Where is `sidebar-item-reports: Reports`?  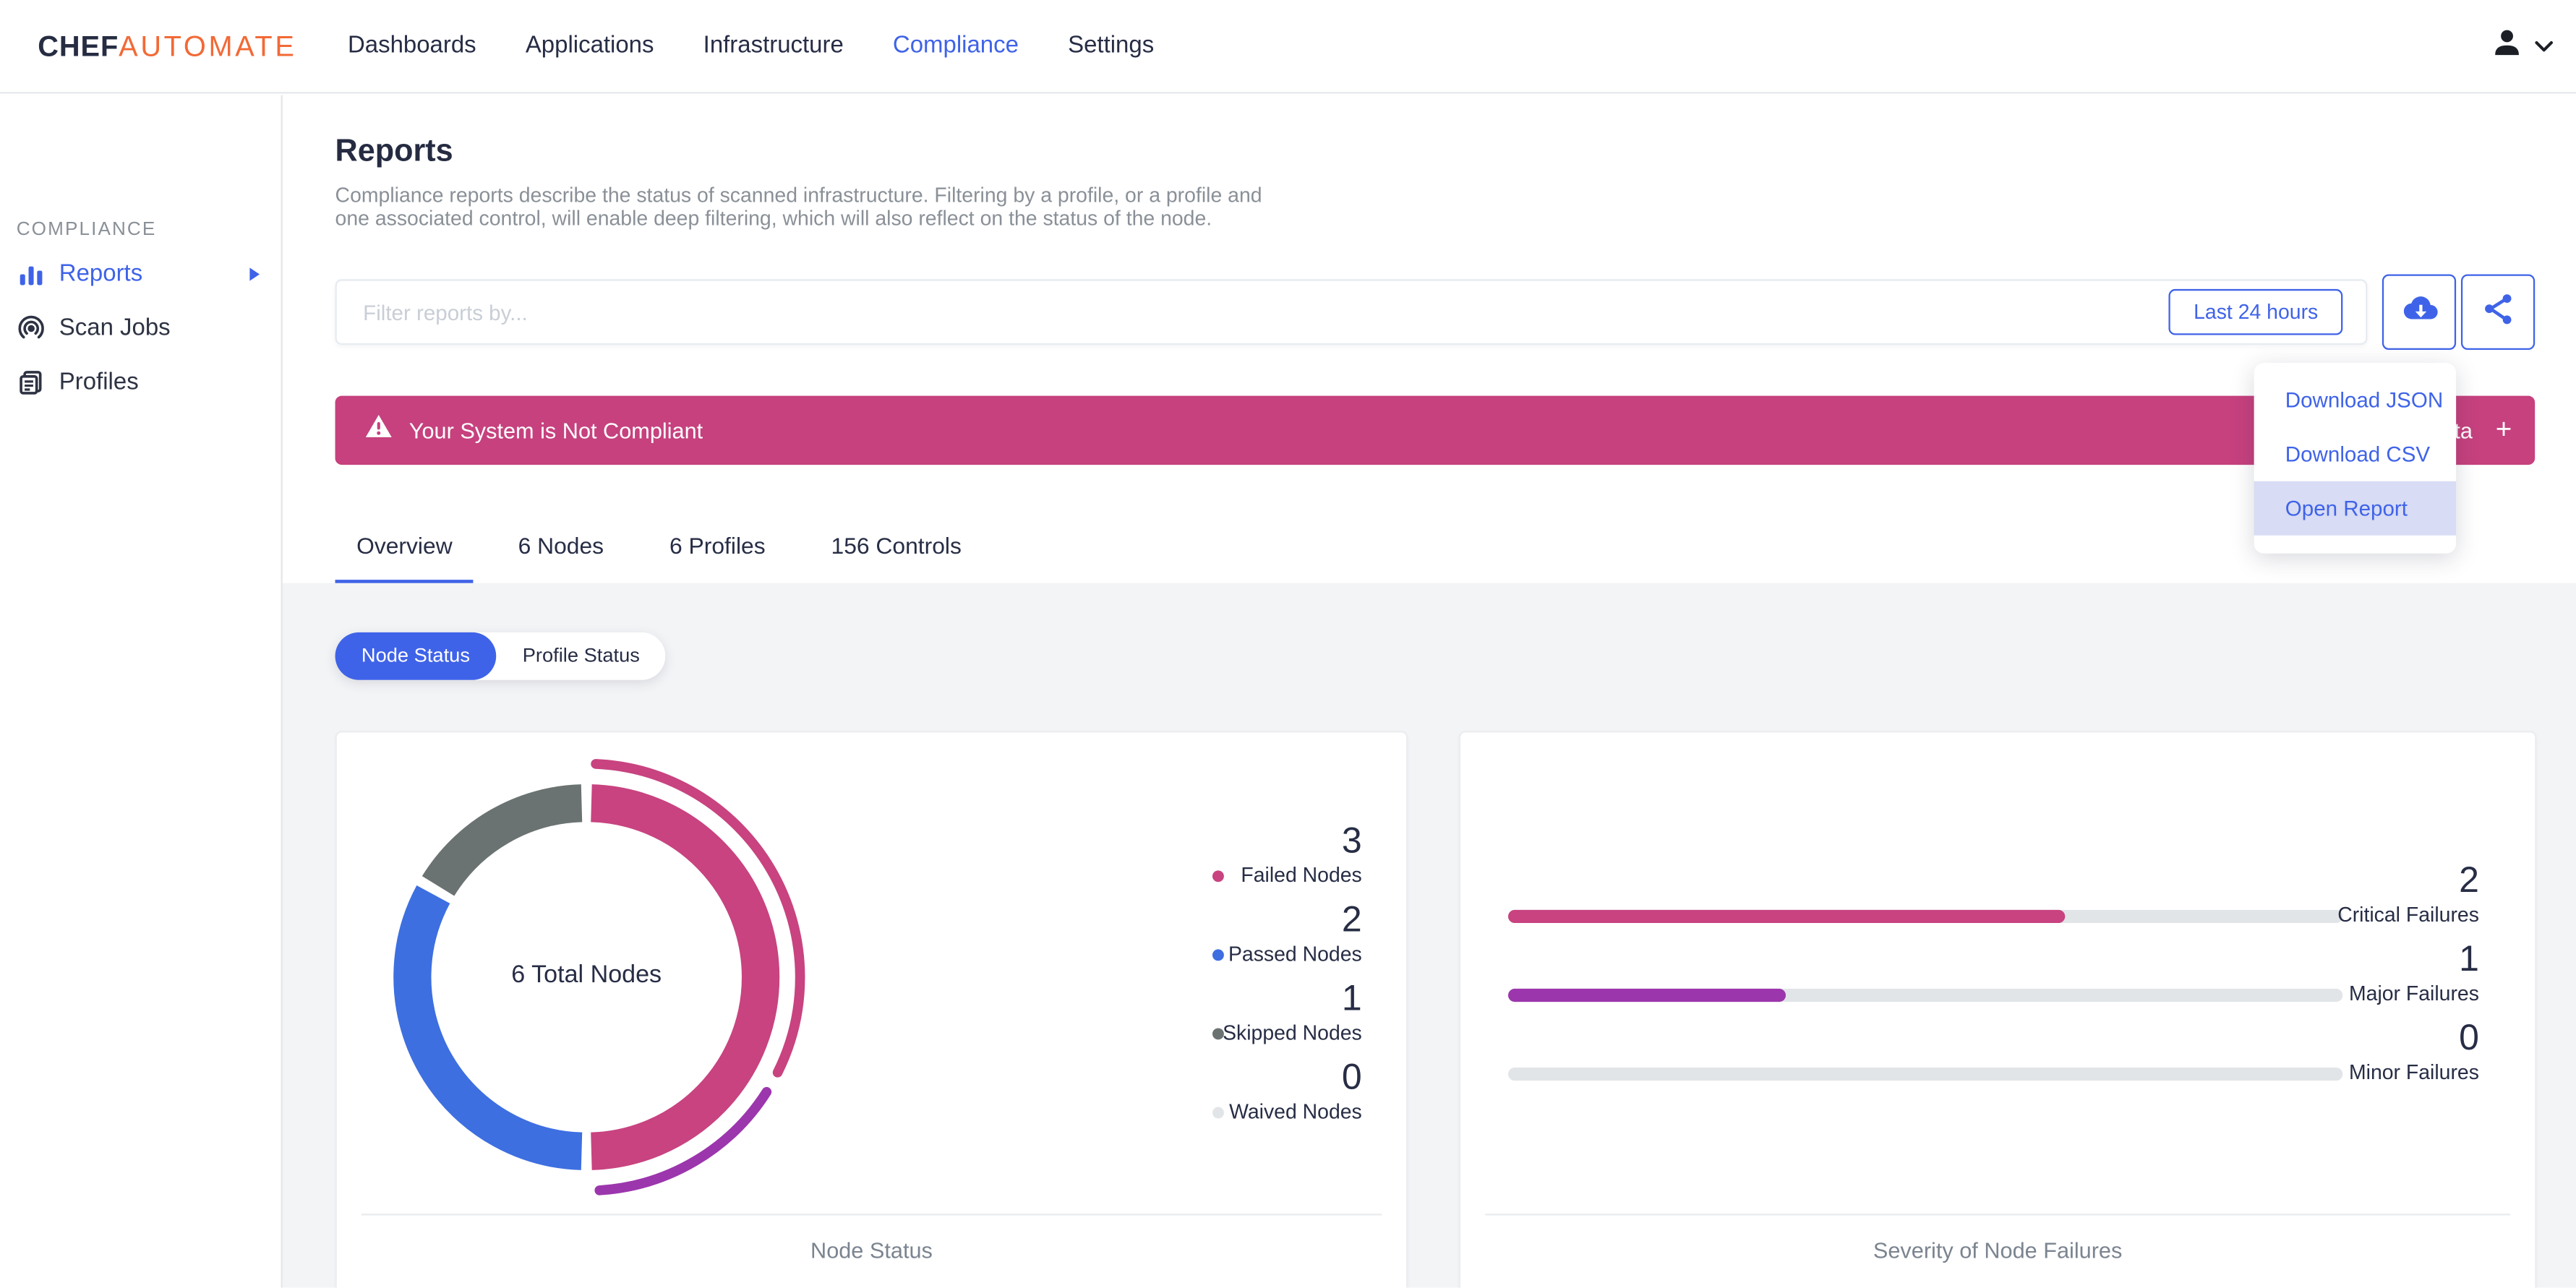
sidebar-item-reports: Reports is located at coordinates (140, 275).